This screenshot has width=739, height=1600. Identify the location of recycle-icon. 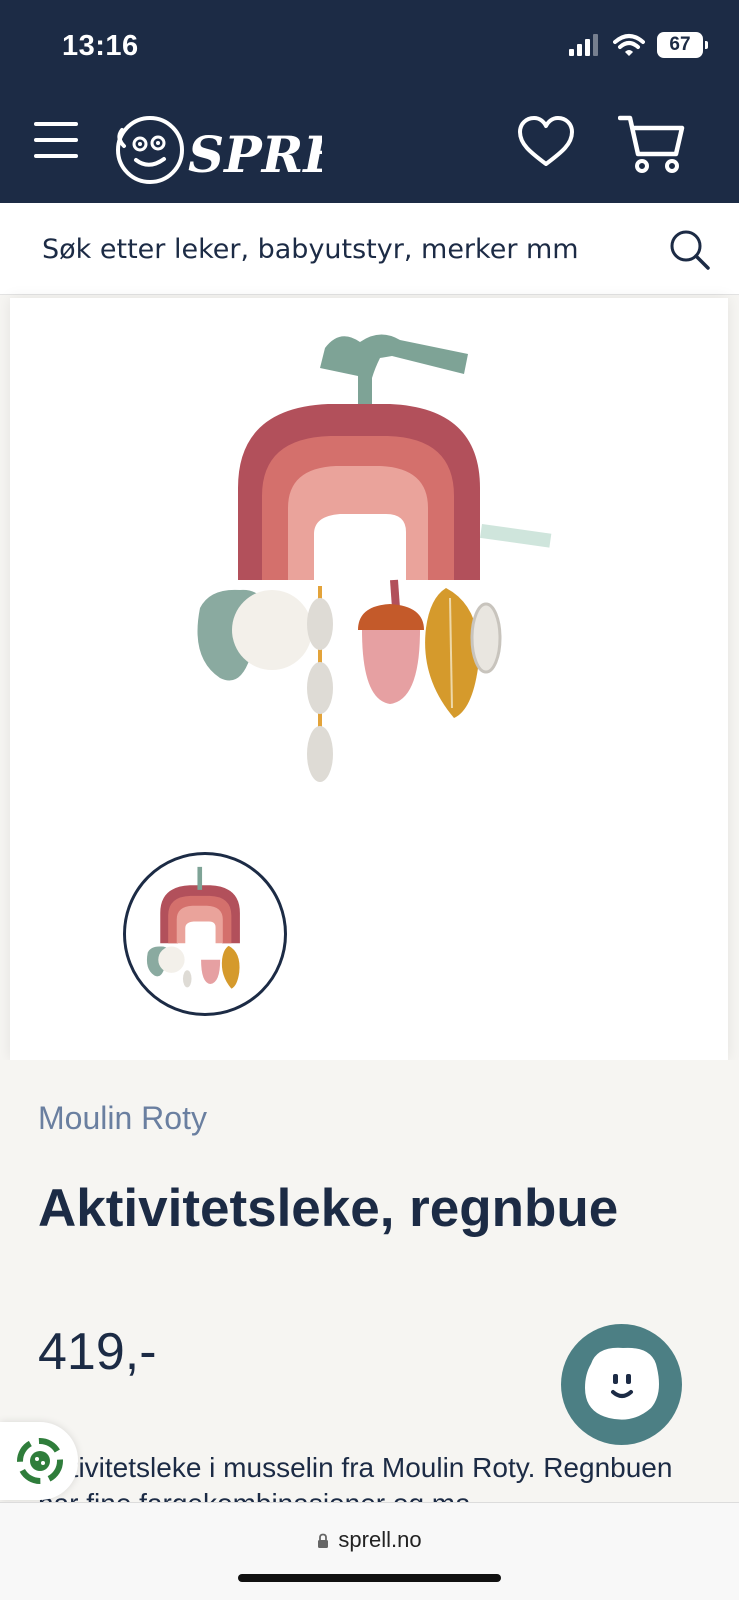
(40, 1461).